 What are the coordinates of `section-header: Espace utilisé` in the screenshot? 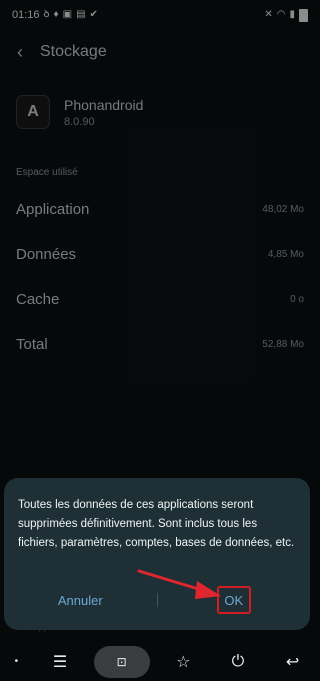 It's located at (47, 172).